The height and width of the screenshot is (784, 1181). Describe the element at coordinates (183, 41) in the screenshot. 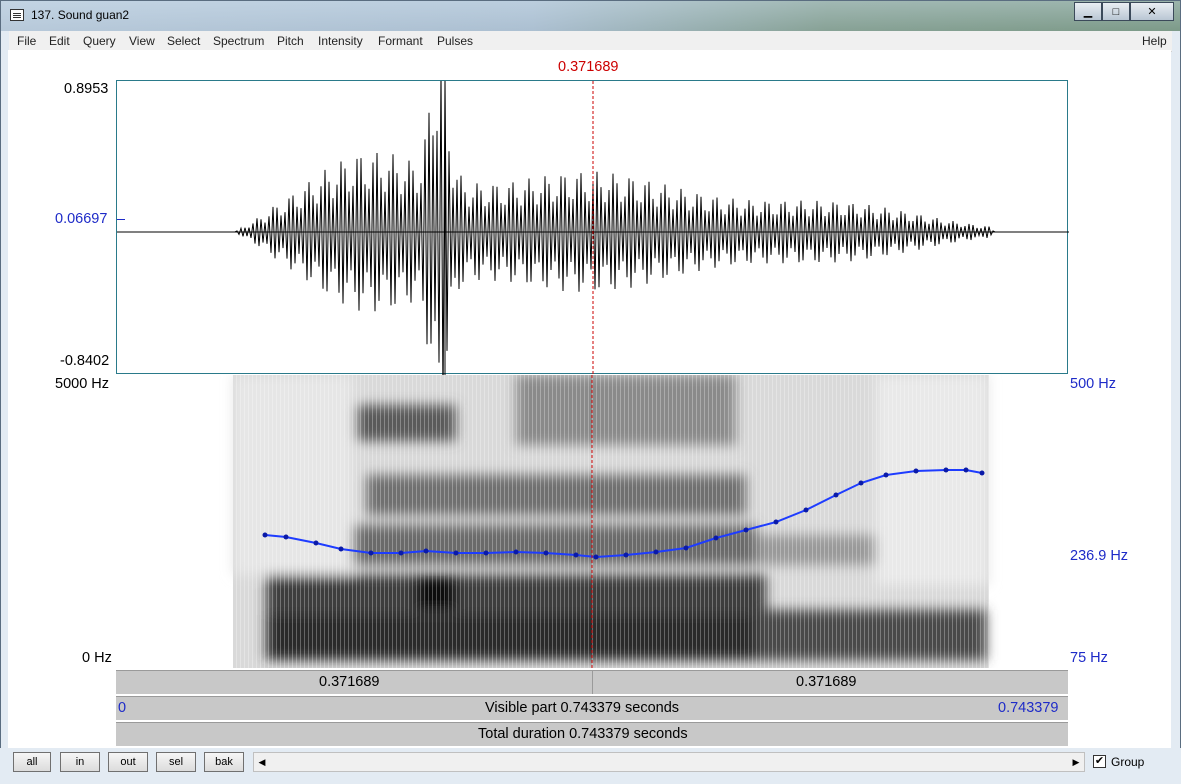

I see `menu-select: Select` at that location.